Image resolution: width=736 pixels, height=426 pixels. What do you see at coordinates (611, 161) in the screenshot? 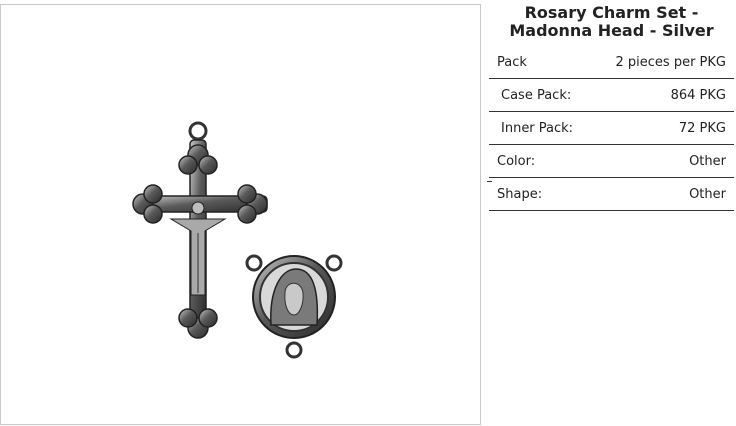
I see `spec-row-color: Color: Other` at bounding box center [611, 161].